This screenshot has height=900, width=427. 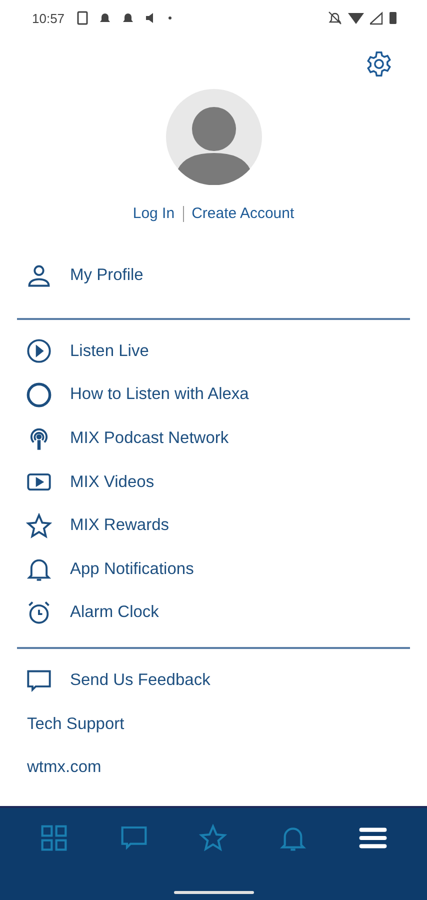 What do you see at coordinates (213, 395) in the screenshot?
I see `menu-item: How to Listen with Alexa` at bounding box center [213, 395].